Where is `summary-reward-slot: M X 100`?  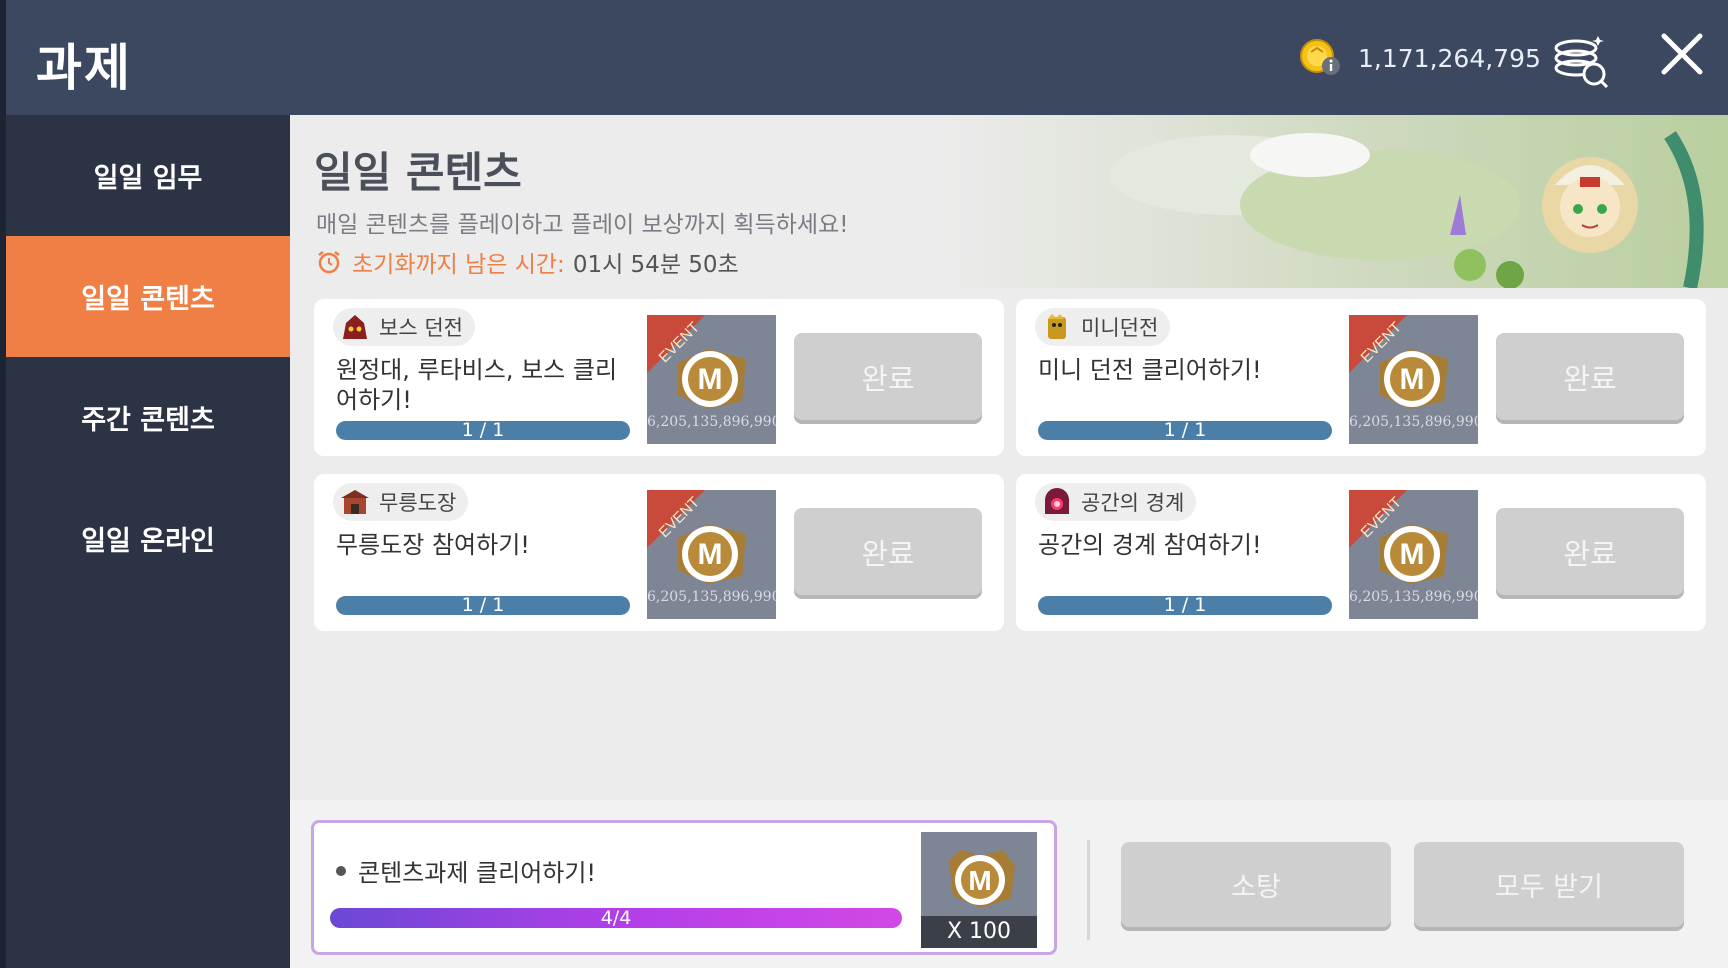 summary-reward-slot: M X 100 is located at coordinates (979, 890).